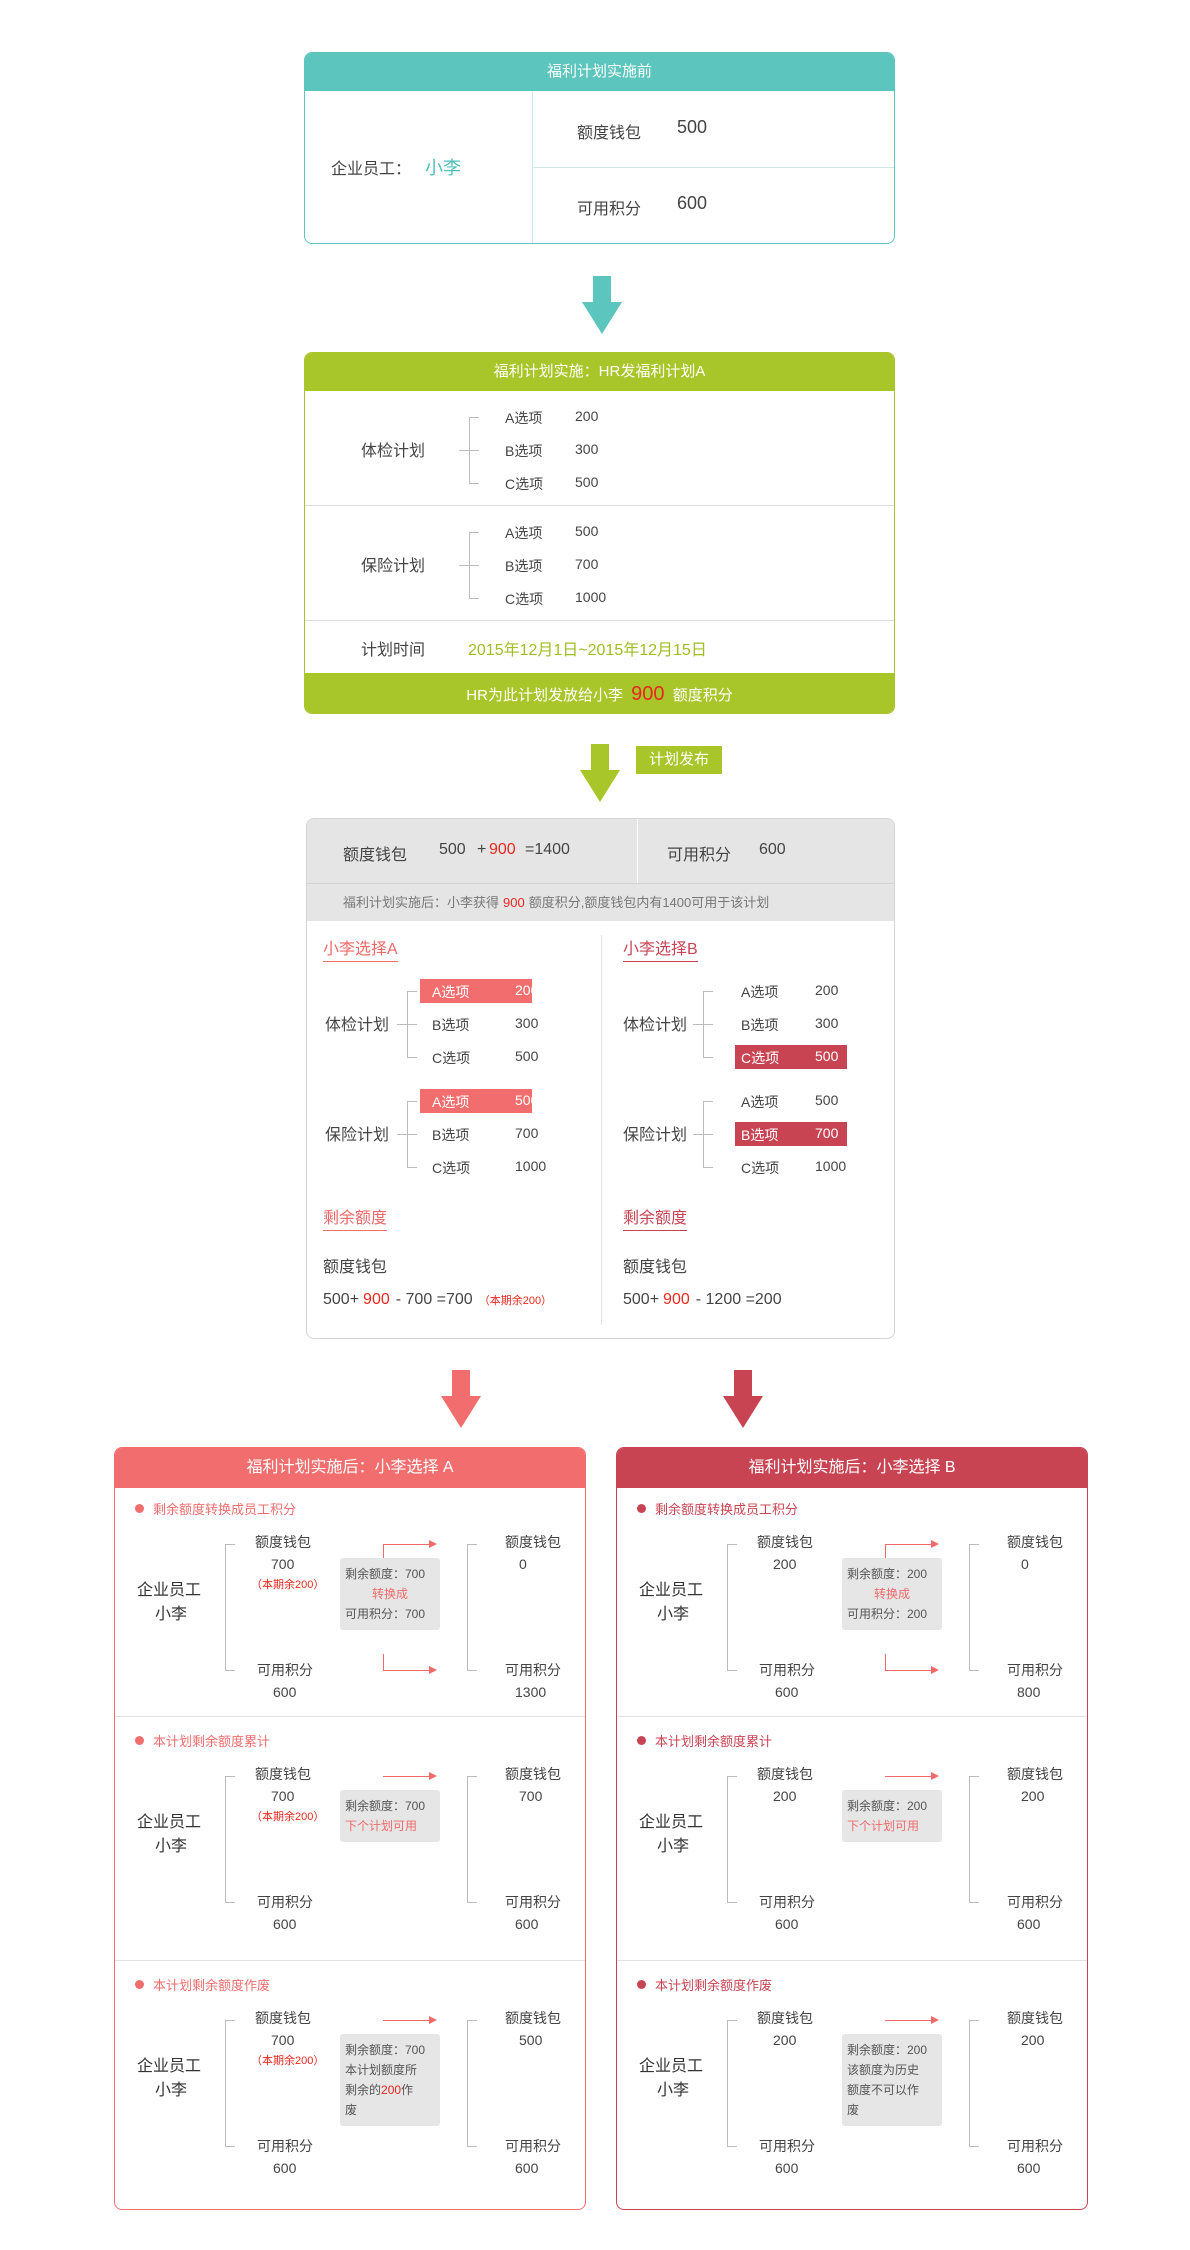 The width and height of the screenshot is (1190, 2250). I want to click on panel-a-header: 福利计划实施后：小李选择 A, so click(350, 1468).